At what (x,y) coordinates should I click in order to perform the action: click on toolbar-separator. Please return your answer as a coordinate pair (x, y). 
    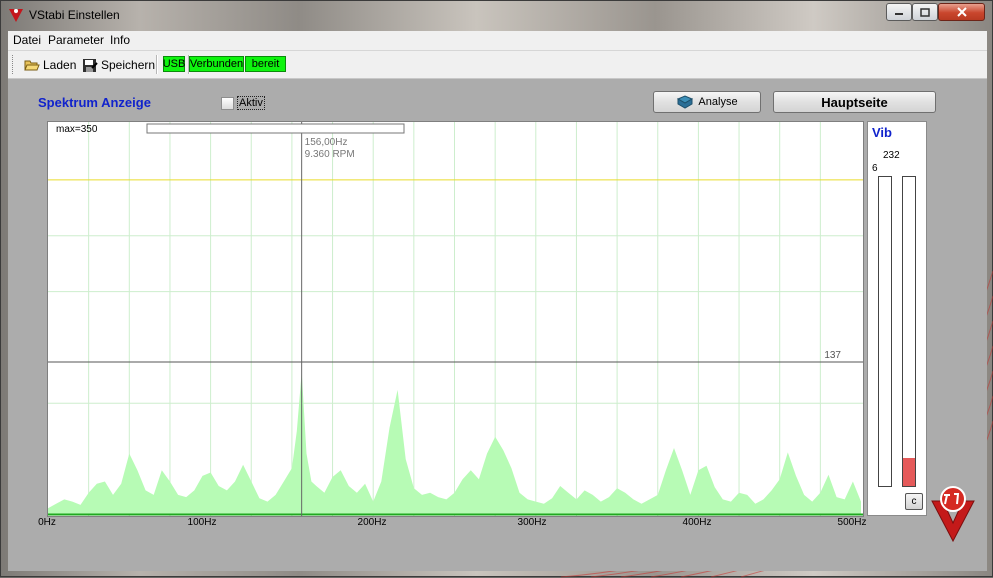
    Looking at the image, I should click on (157, 64).